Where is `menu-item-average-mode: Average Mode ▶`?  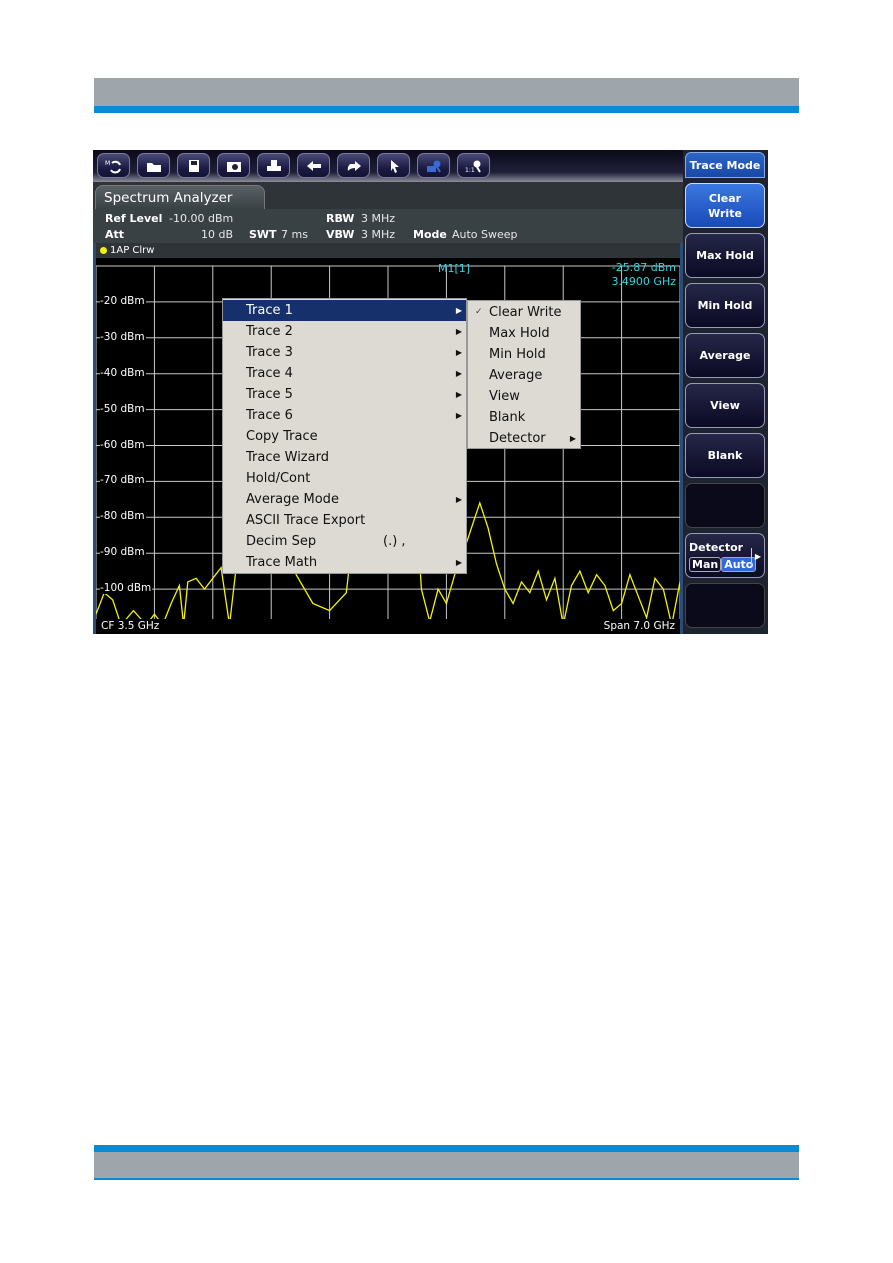 menu-item-average-mode: Average Mode ▶ is located at coordinates (344, 499).